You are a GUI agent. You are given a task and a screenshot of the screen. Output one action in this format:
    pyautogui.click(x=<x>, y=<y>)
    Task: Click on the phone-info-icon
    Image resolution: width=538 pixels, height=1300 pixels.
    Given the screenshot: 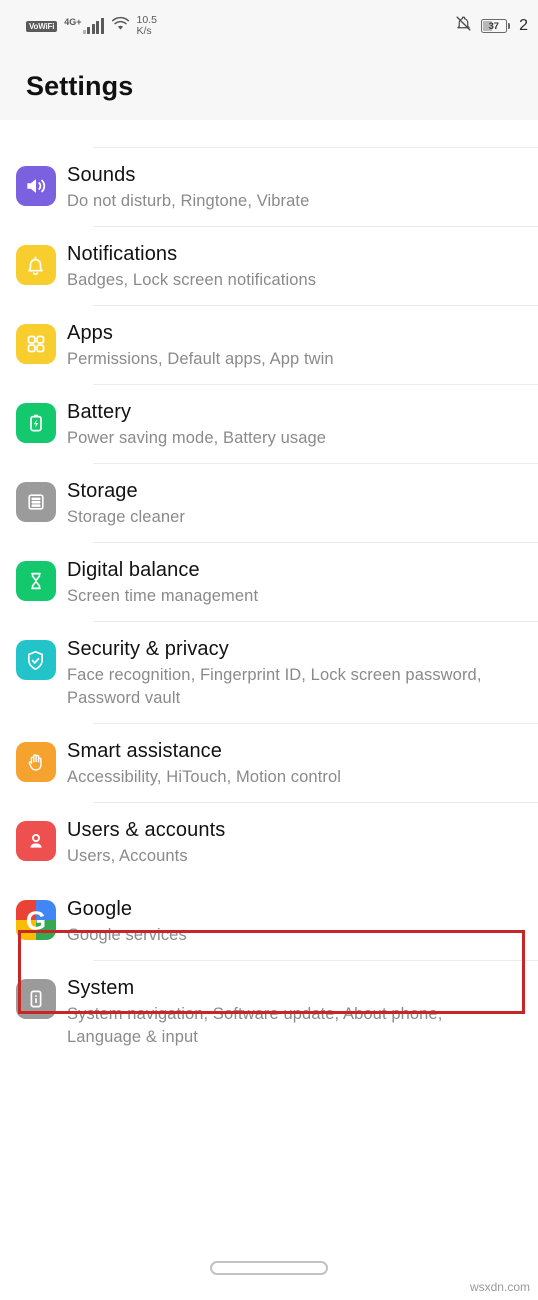 What is the action you would take?
    pyautogui.click(x=35, y=999)
    